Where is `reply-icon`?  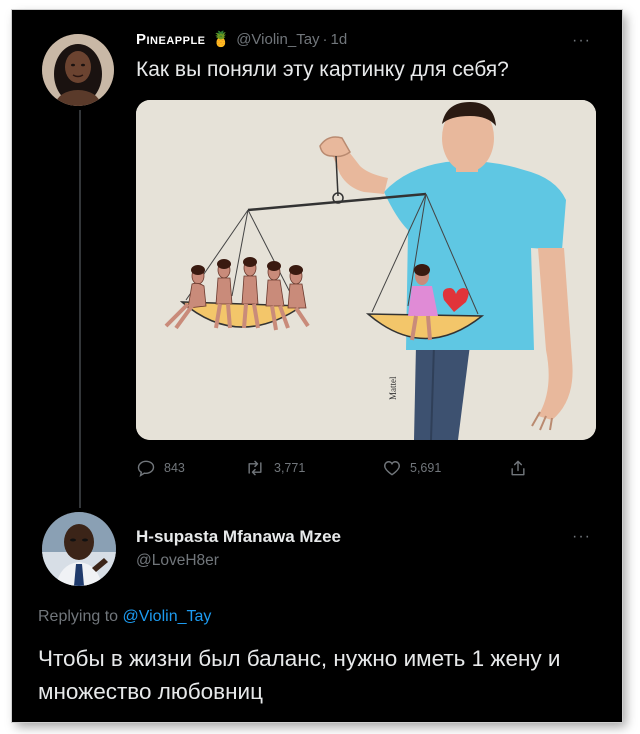 reply-icon is located at coordinates (146, 469).